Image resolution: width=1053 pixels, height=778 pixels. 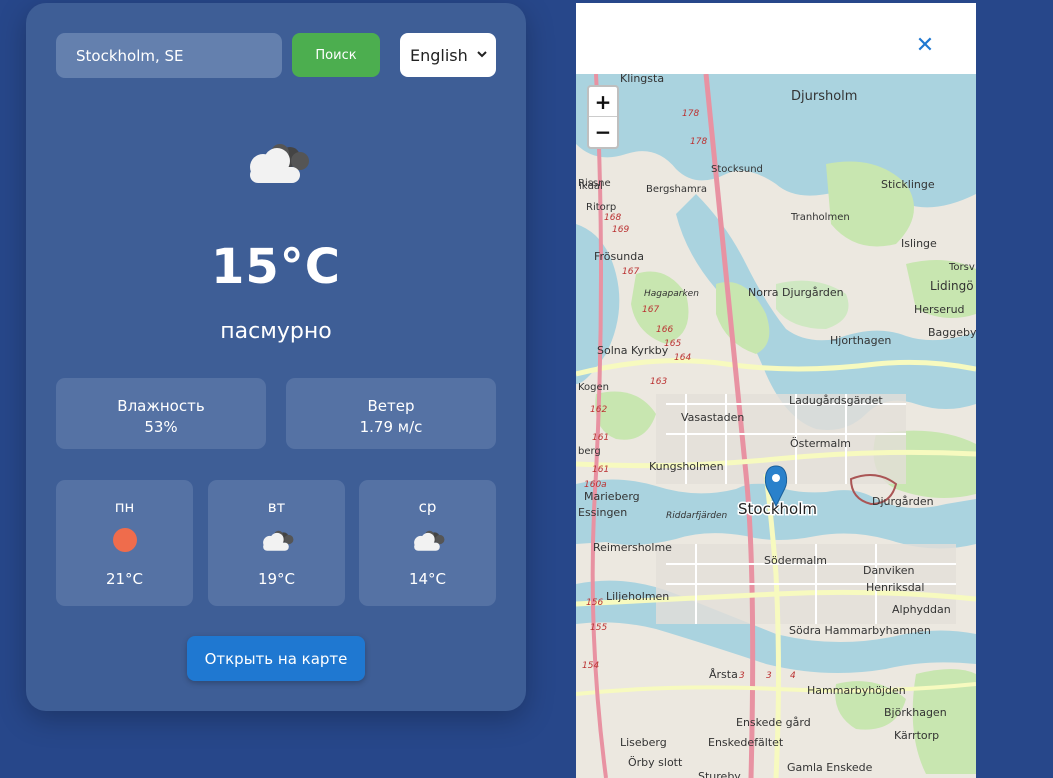 I want to click on map-place-label: Baggeby, so click(x=952, y=332).